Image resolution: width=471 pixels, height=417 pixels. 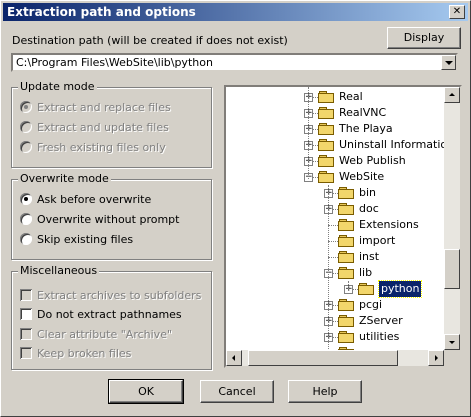 I want to click on option-label: Extract and replace files, so click(x=104, y=107).